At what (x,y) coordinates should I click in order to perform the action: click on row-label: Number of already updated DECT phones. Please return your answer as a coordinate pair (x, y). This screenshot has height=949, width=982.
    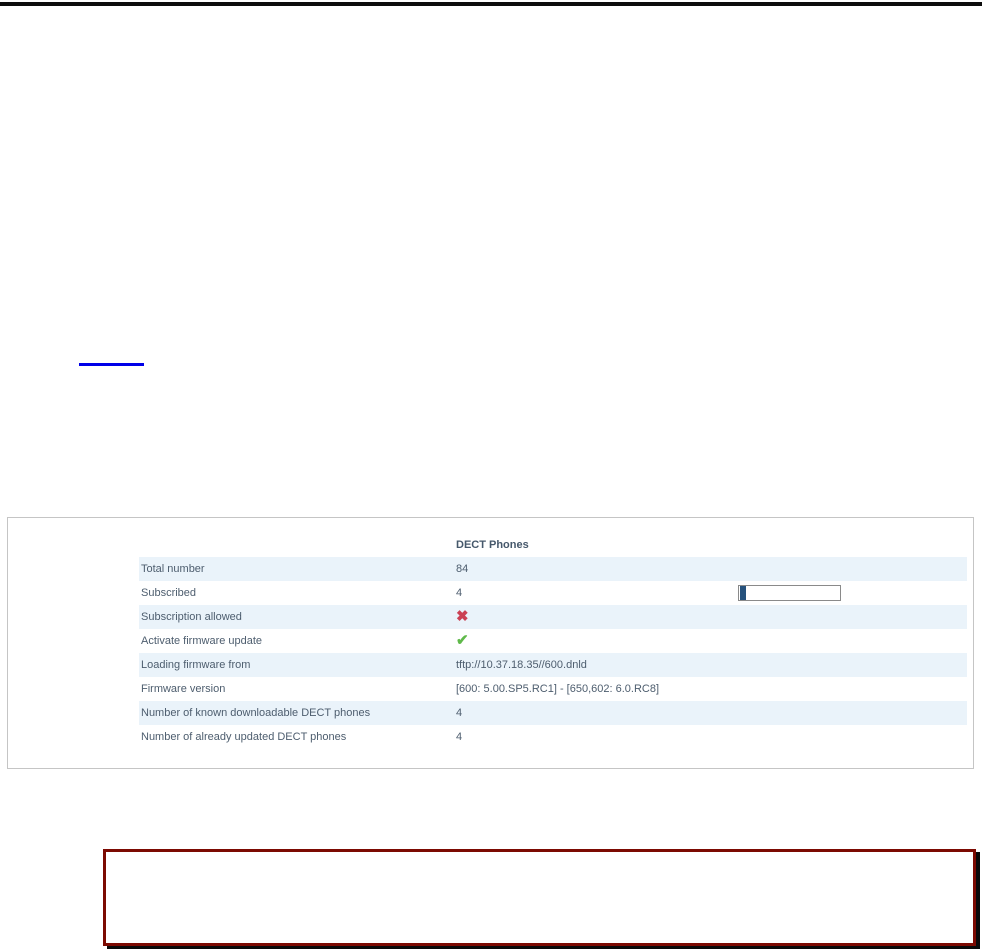
    Looking at the image, I should click on (244, 737).